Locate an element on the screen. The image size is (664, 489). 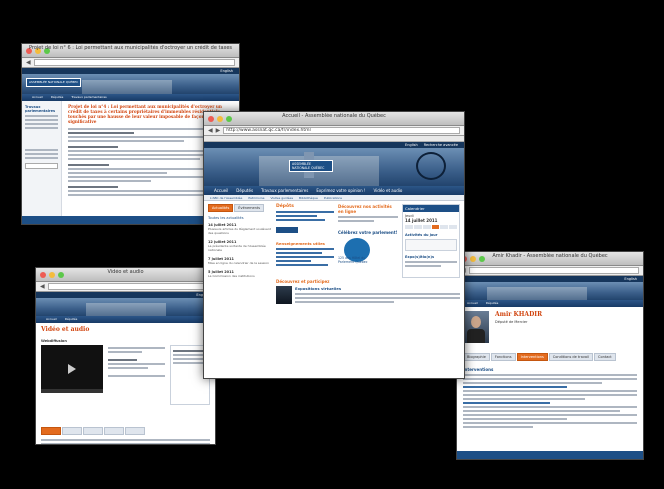
site-footer is located at coordinates (550, 455).